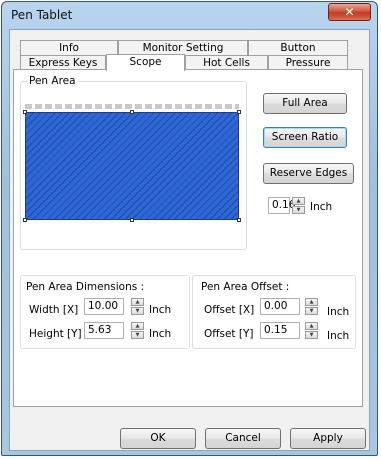  Describe the element at coordinates (280, 330) in the screenshot. I see `offset-y-input: 0.15` at that location.